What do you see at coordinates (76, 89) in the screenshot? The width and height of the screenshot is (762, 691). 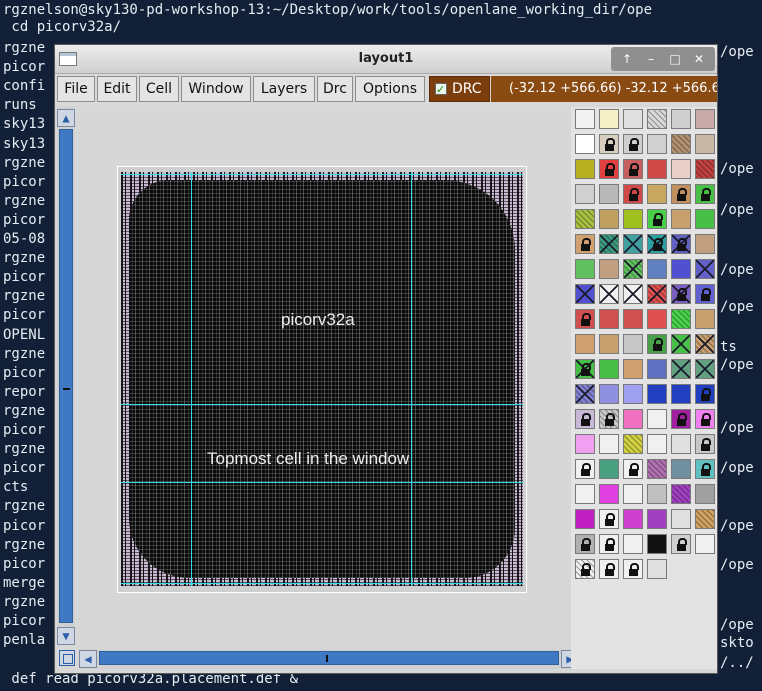 I see `menu-file: File` at bounding box center [76, 89].